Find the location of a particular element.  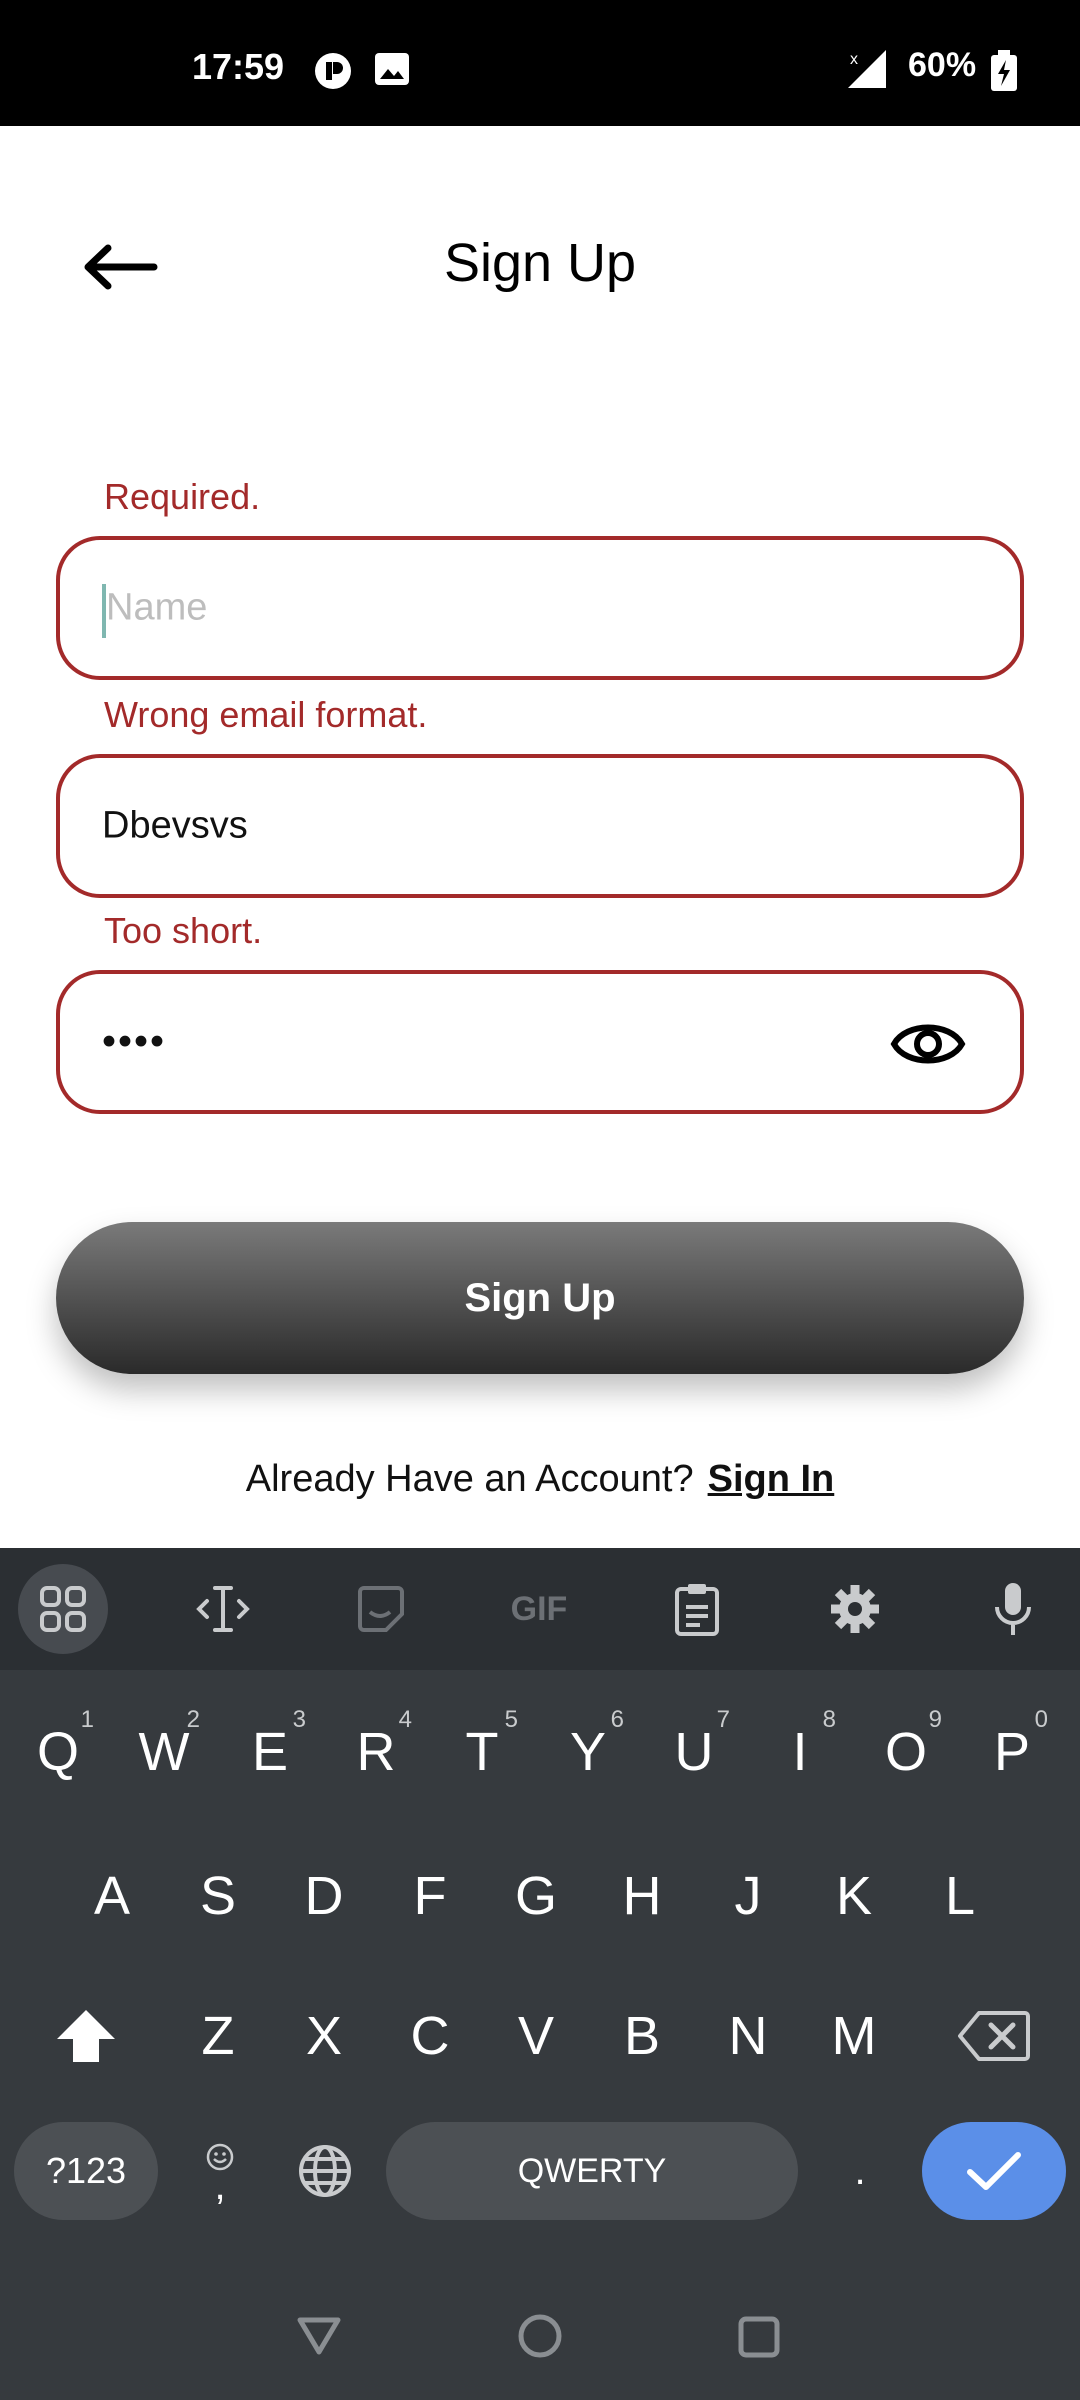

backspace-key is located at coordinates (994, 2036).